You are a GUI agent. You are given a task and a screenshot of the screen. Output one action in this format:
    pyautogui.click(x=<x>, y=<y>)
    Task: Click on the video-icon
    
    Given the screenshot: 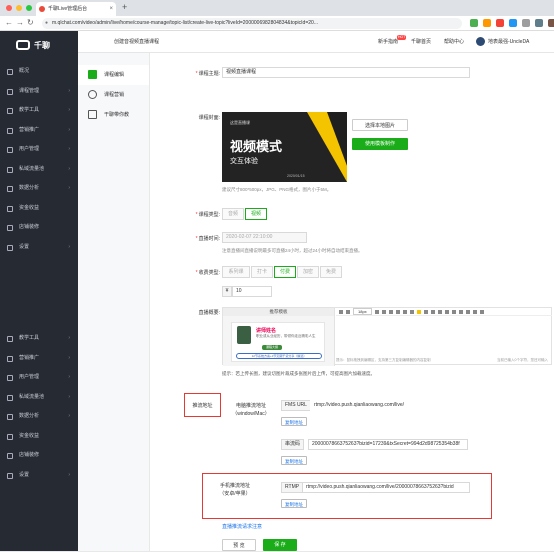 What is the action you would take?
    pyautogui.click(x=467, y=311)
    